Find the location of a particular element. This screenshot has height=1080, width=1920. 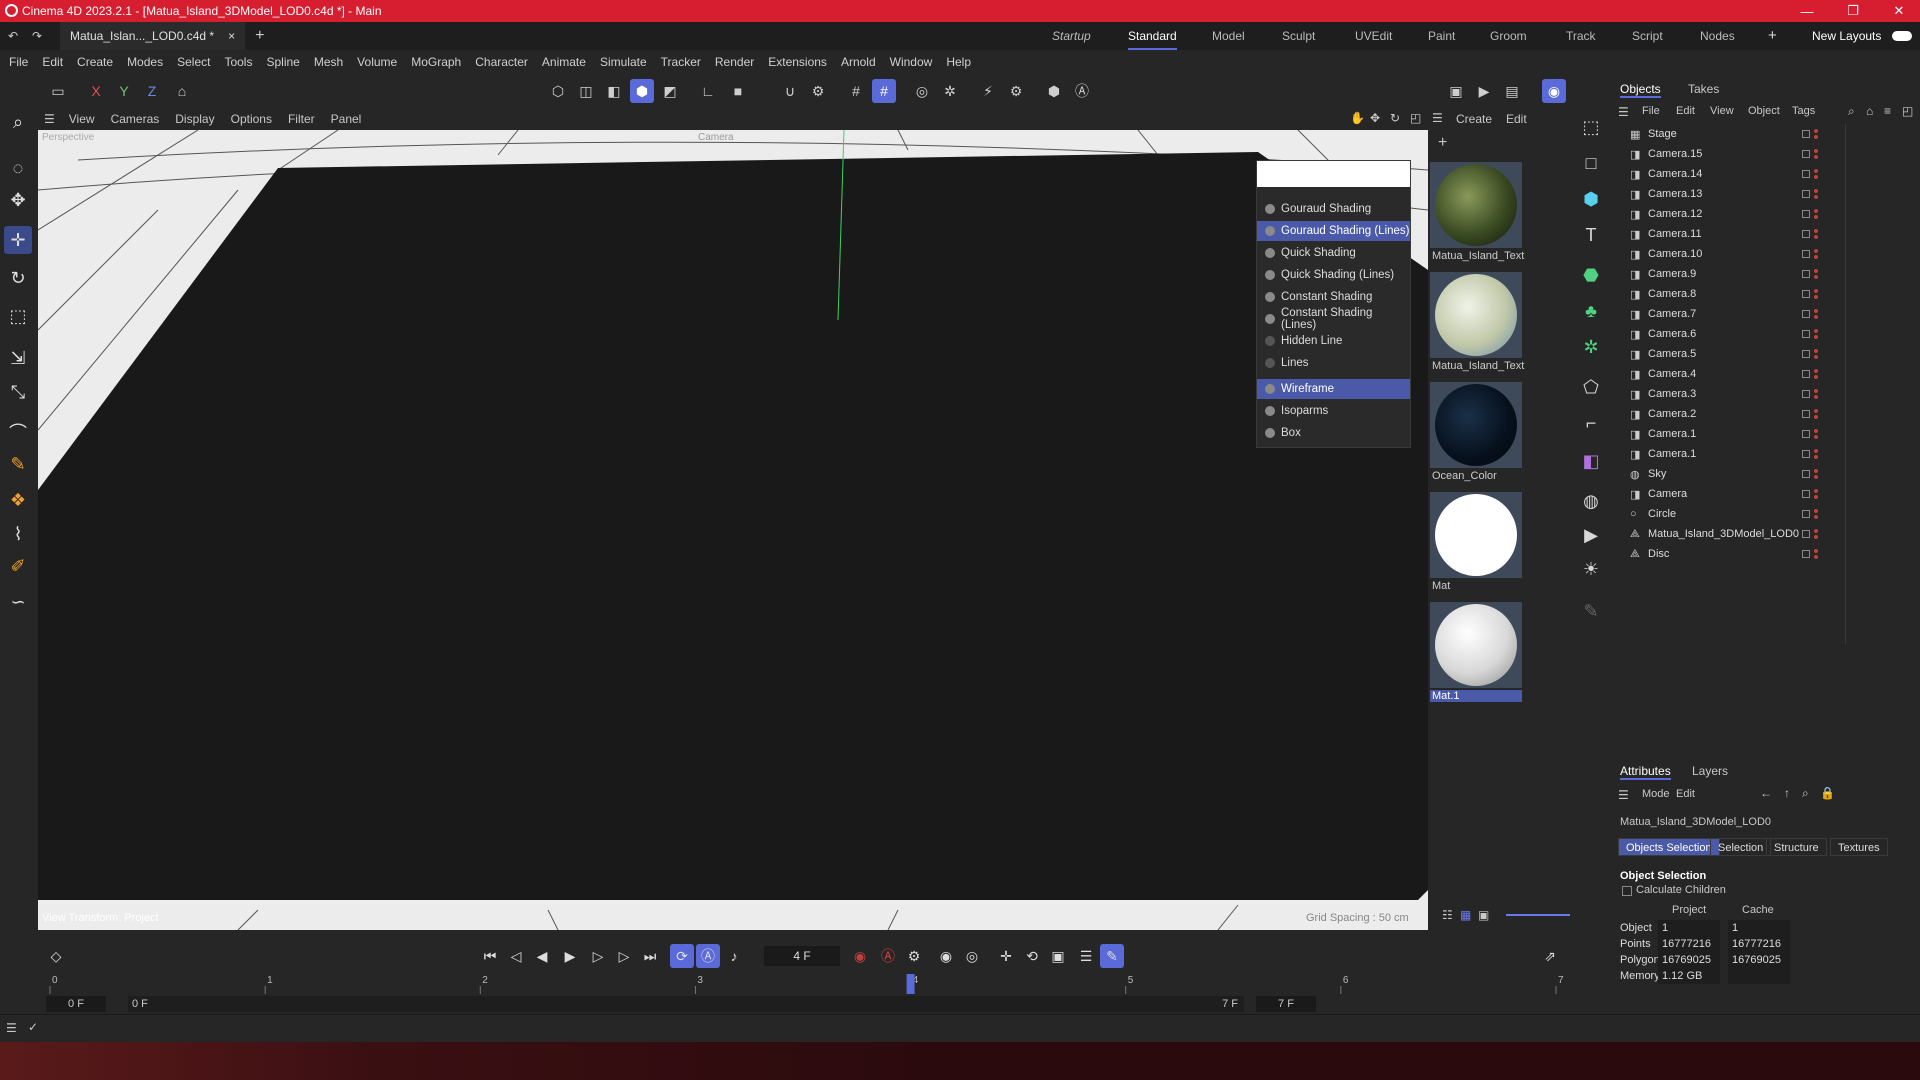

spline-icon: ⌐ is located at coordinates (1591, 423).